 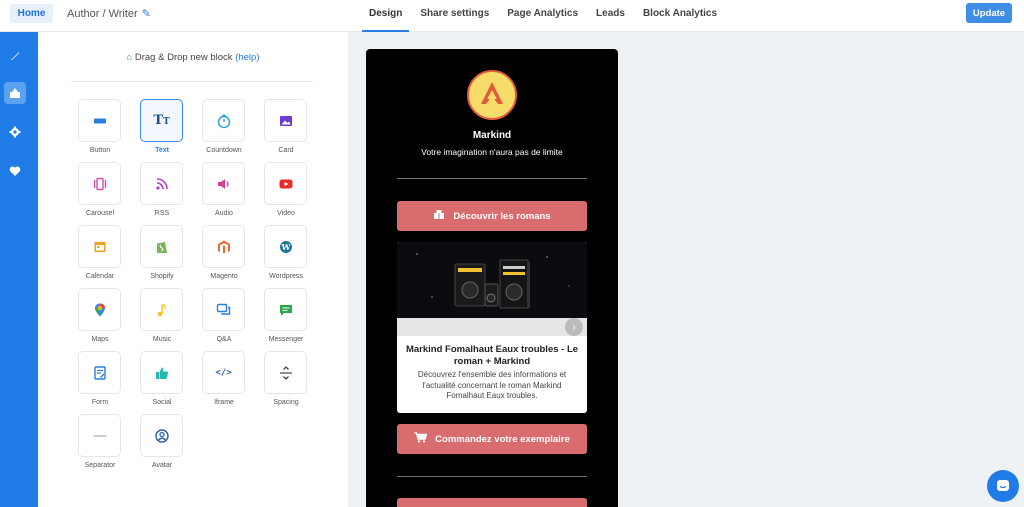 What do you see at coordinates (385, 16) in the screenshot?
I see `tab-design: Design` at bounding box center [385, 16].